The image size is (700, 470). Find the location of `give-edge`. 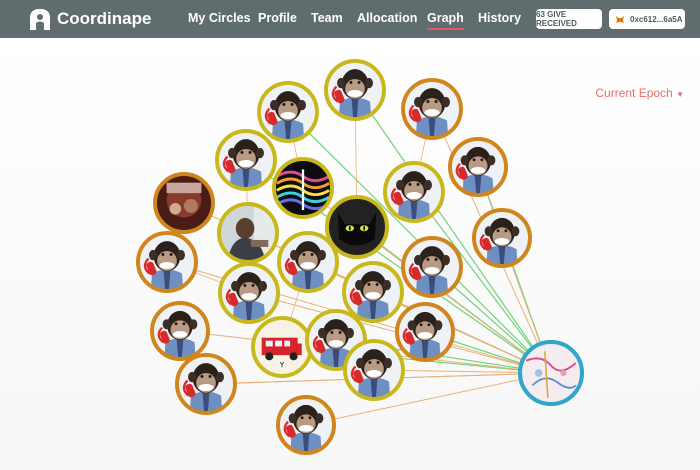

give-edge is located at coordinates (428, 399).